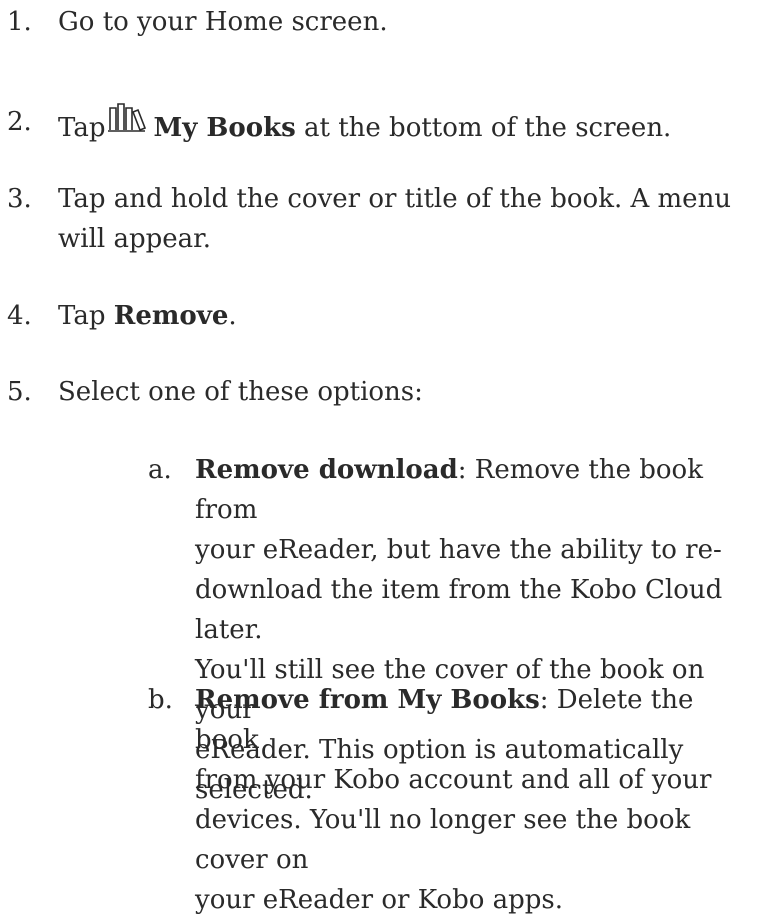 This screenshot has height=920, width=770. I want to click on option-title: Remove download, so click(326, 470).